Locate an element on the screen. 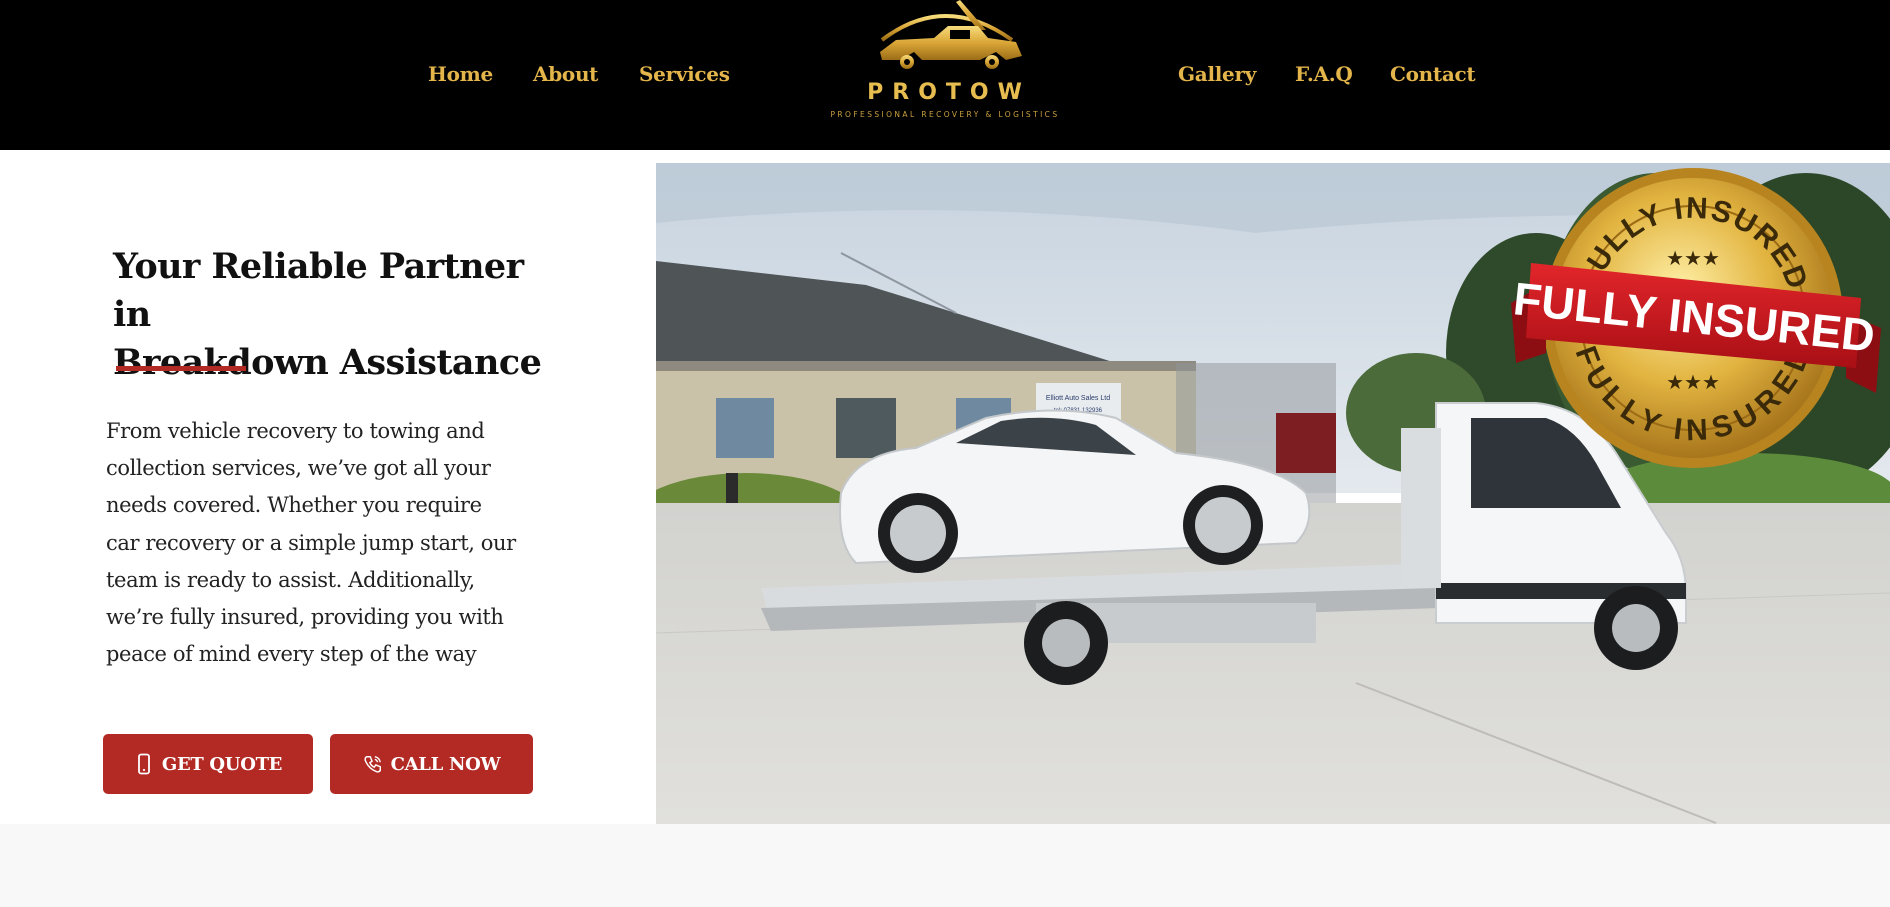 The width and height of the screenshot is (1890, 907). hero-title-line2: Breakdown Assistance is located at coordinates (327, 362).